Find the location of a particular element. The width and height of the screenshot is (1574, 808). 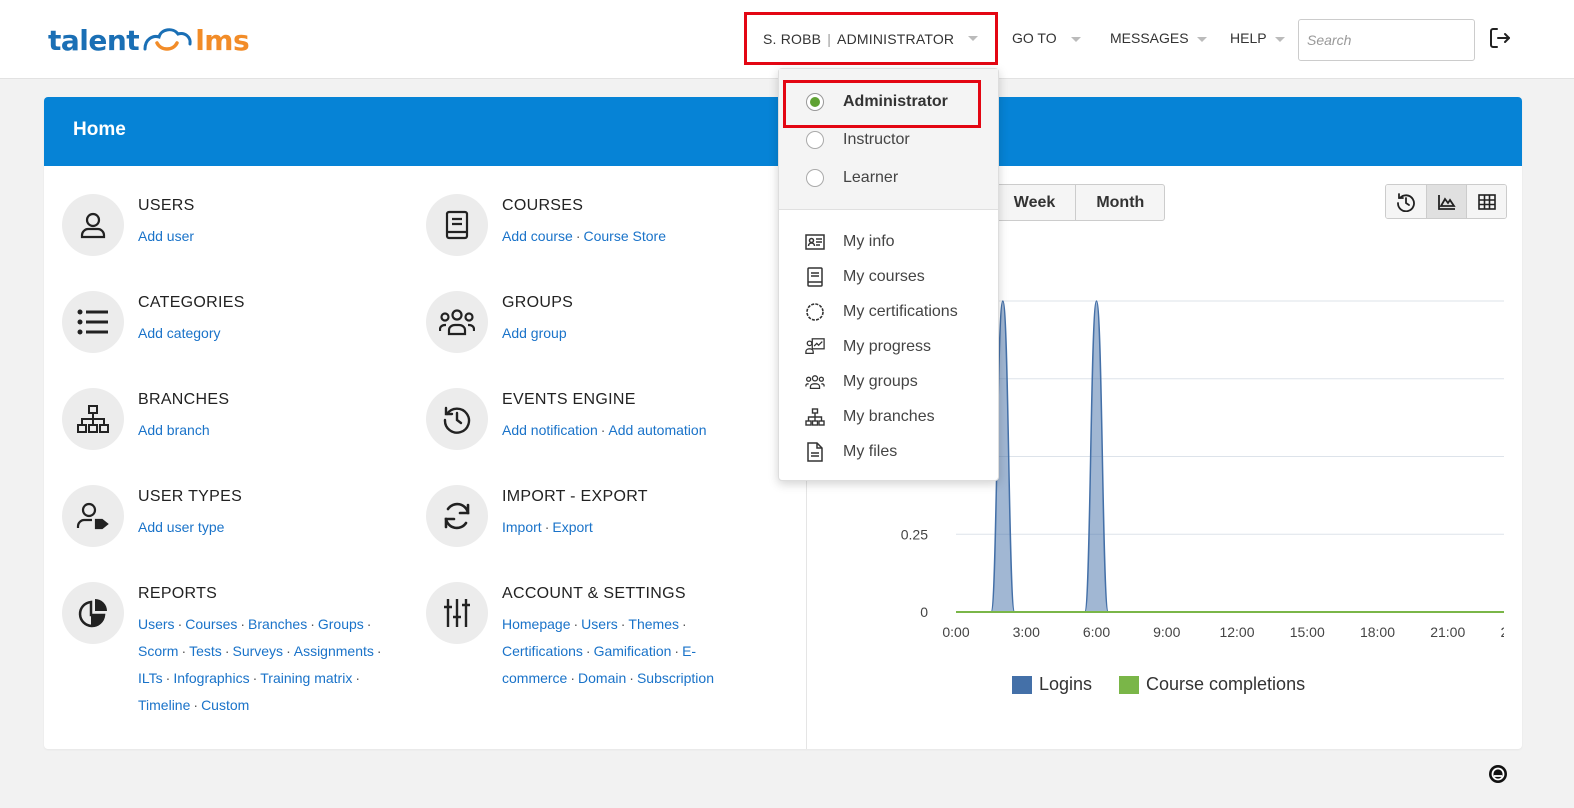

settings-domain-link: Domain is located at coordinates (602, 678).